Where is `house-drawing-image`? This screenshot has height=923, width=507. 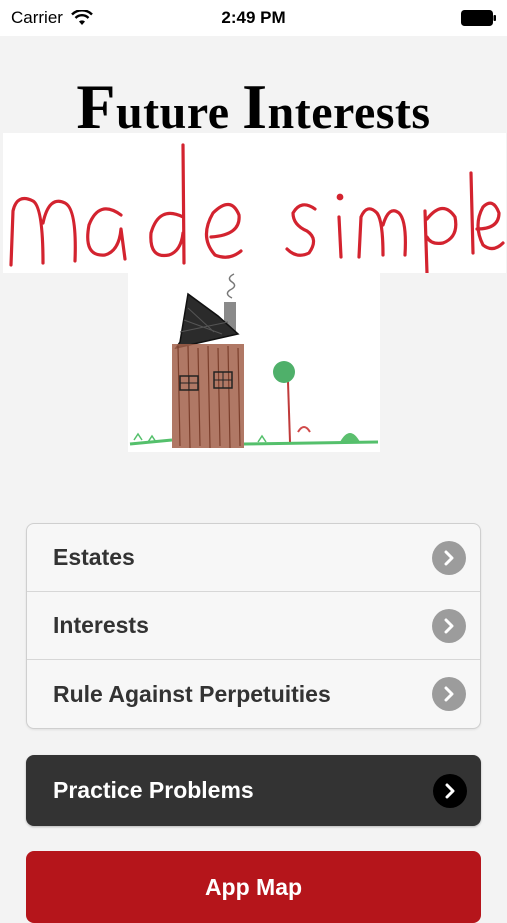
house-drawing-image is located at coordinates (254, 362).